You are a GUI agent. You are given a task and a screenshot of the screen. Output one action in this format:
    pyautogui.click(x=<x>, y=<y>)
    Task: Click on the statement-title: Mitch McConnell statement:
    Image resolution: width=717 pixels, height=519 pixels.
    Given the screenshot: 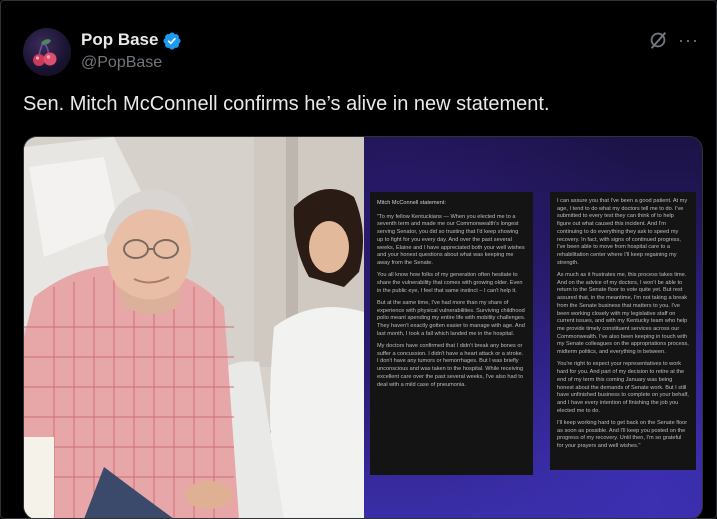 What is the action you would take?
    pyautogui.click(x=412, y=203)
    